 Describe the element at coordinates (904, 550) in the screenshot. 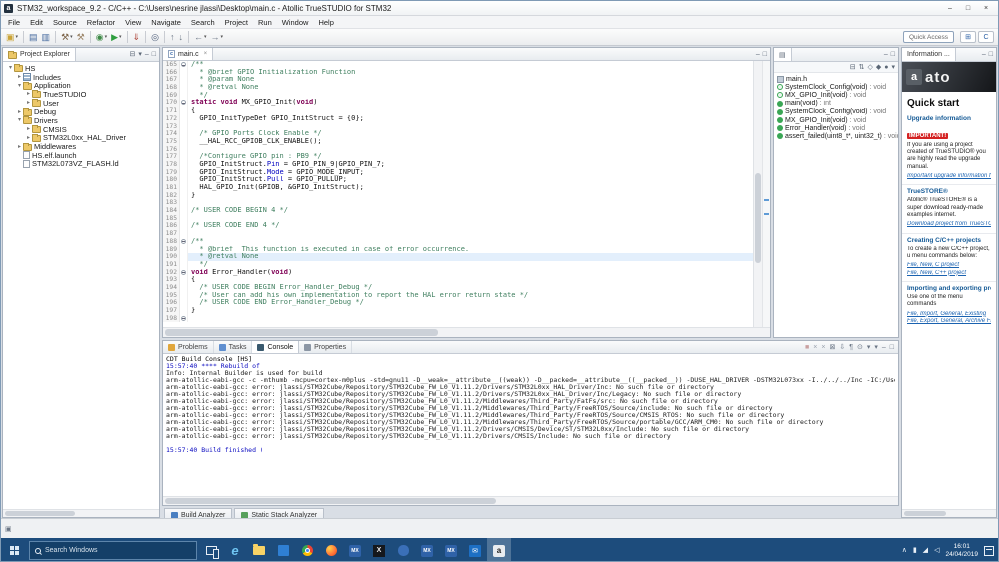

I see `hidden-icons-chevron: ∧` at that location.